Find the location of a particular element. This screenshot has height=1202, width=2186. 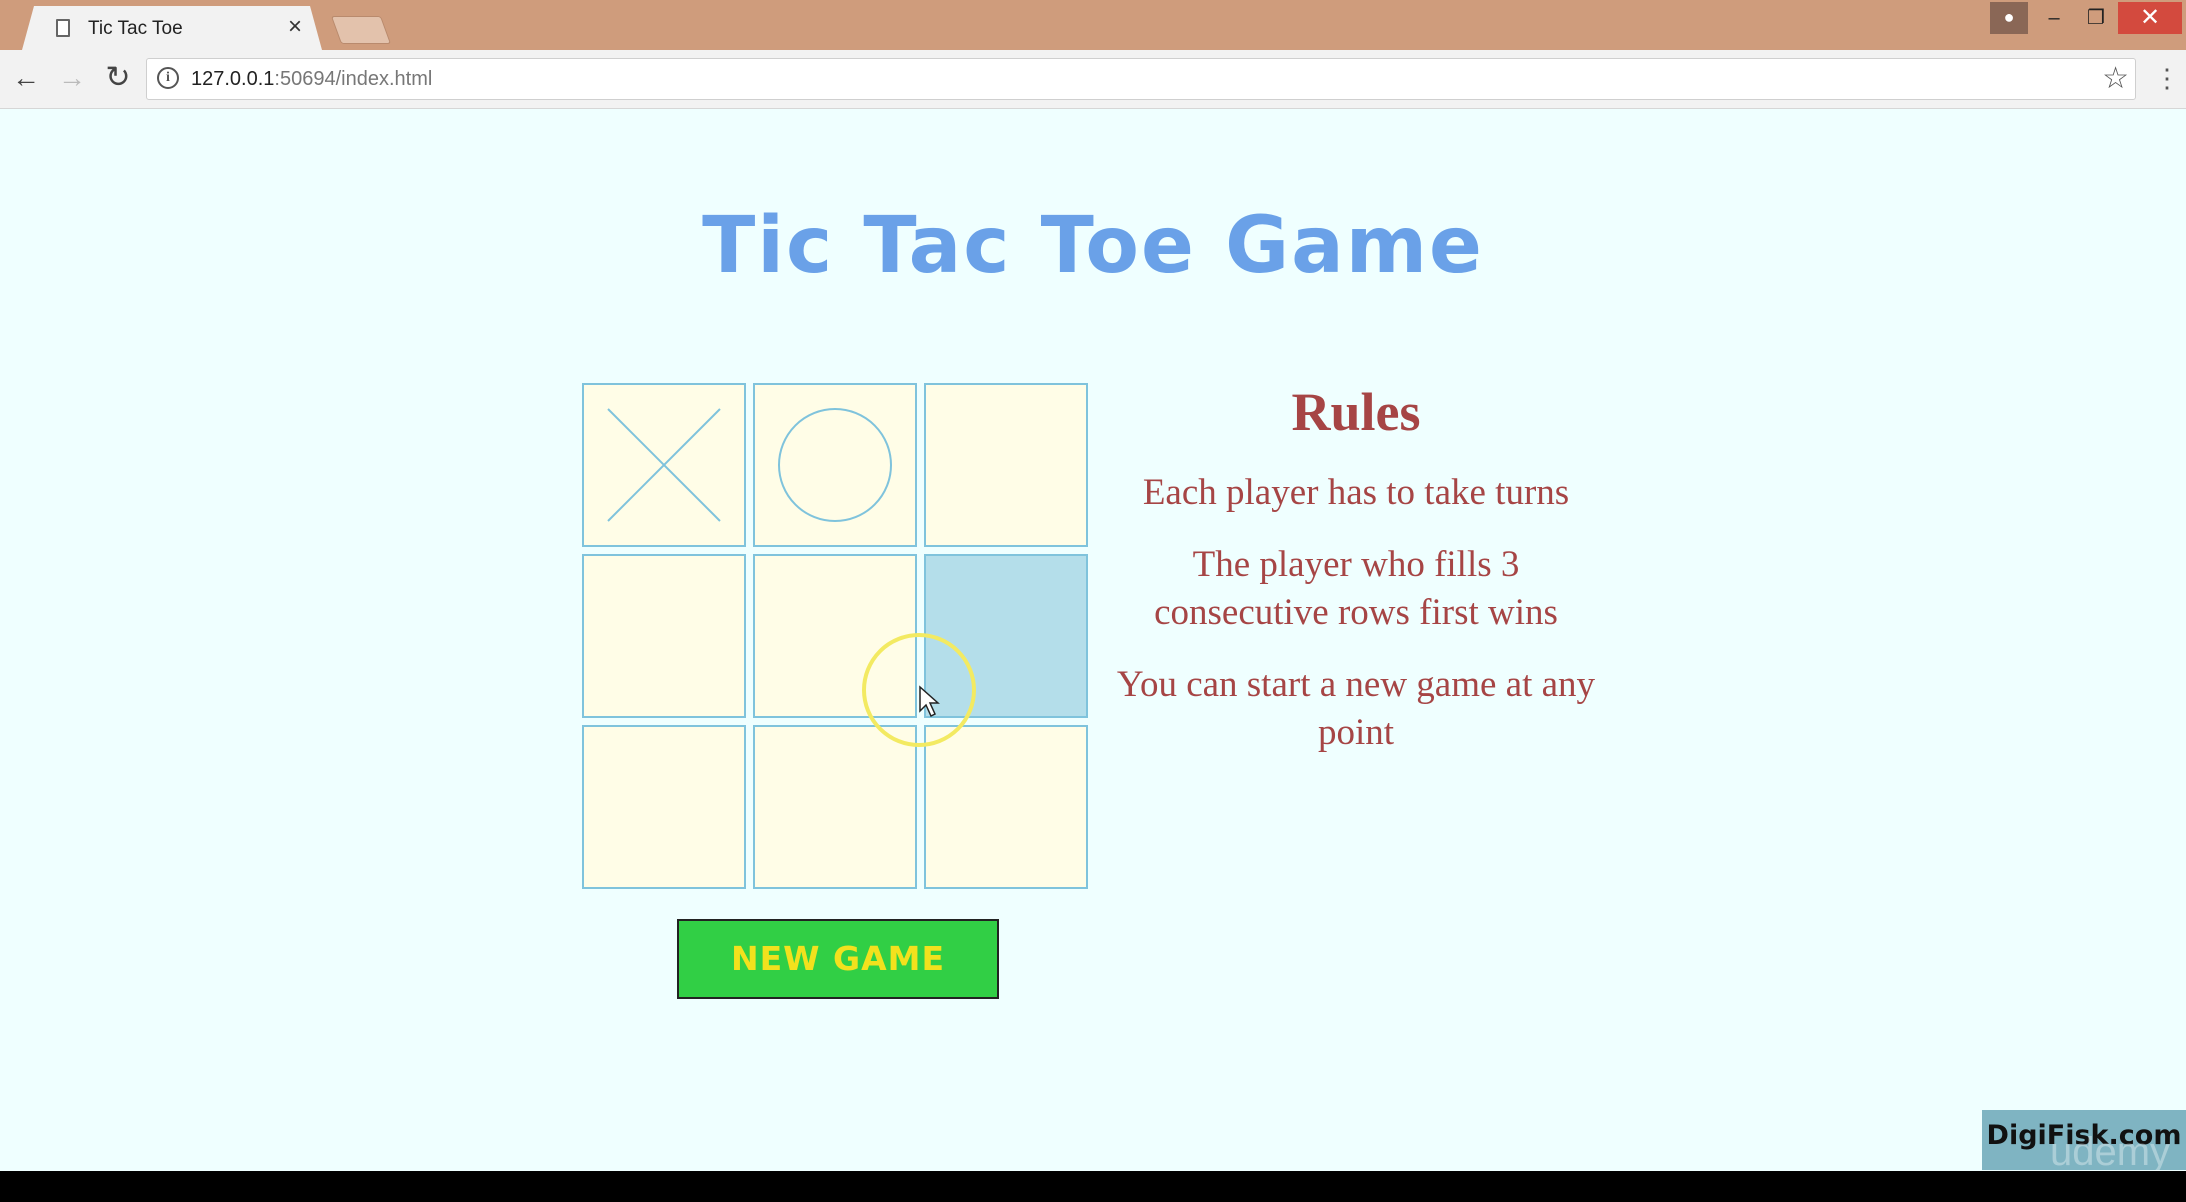

user-icon: ● is located at coordinates (2009, 18).